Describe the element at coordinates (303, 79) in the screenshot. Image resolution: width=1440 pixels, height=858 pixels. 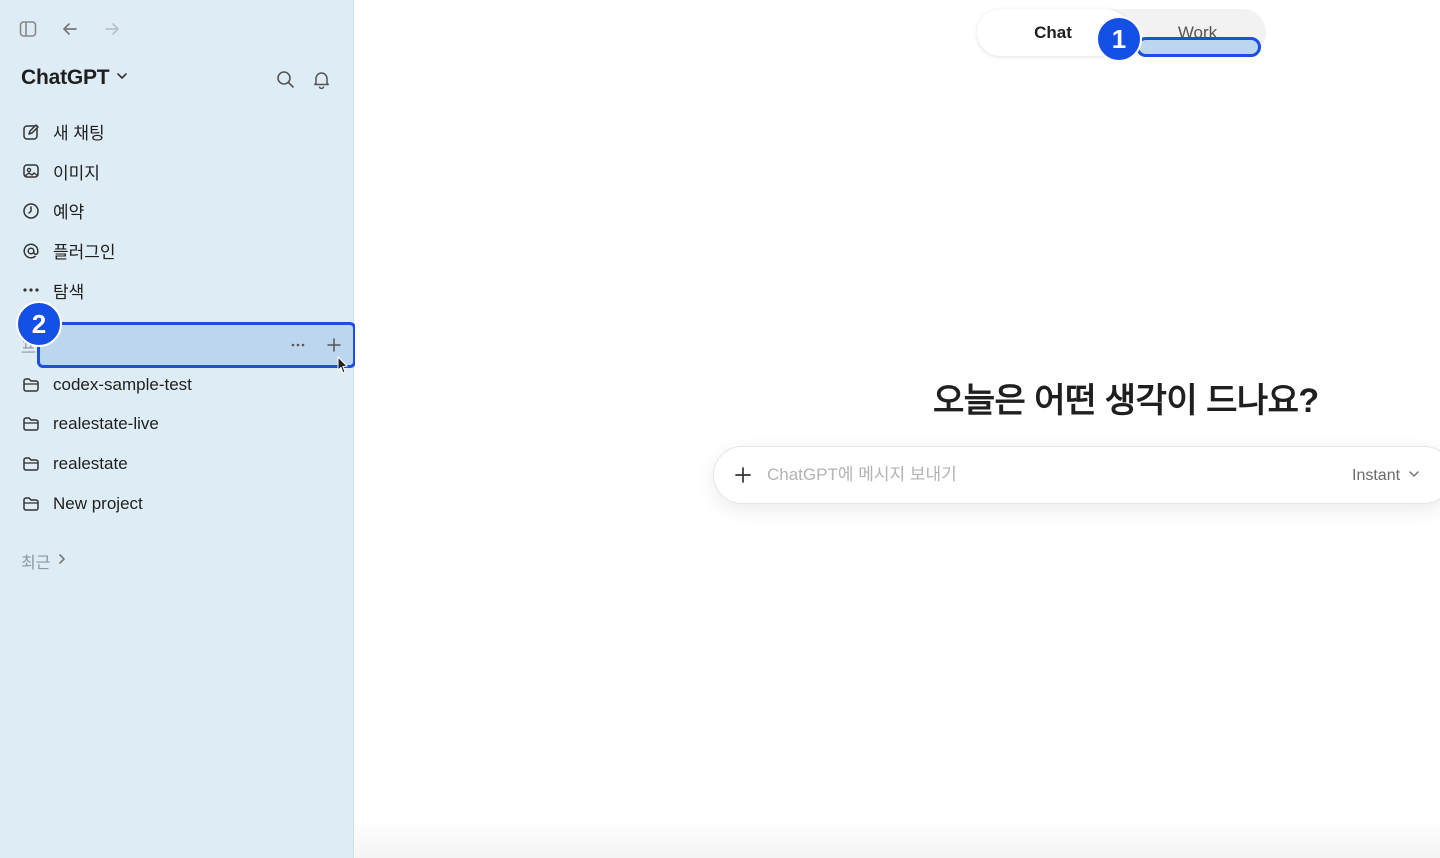
I see `sidebar-header-actions` at that location.